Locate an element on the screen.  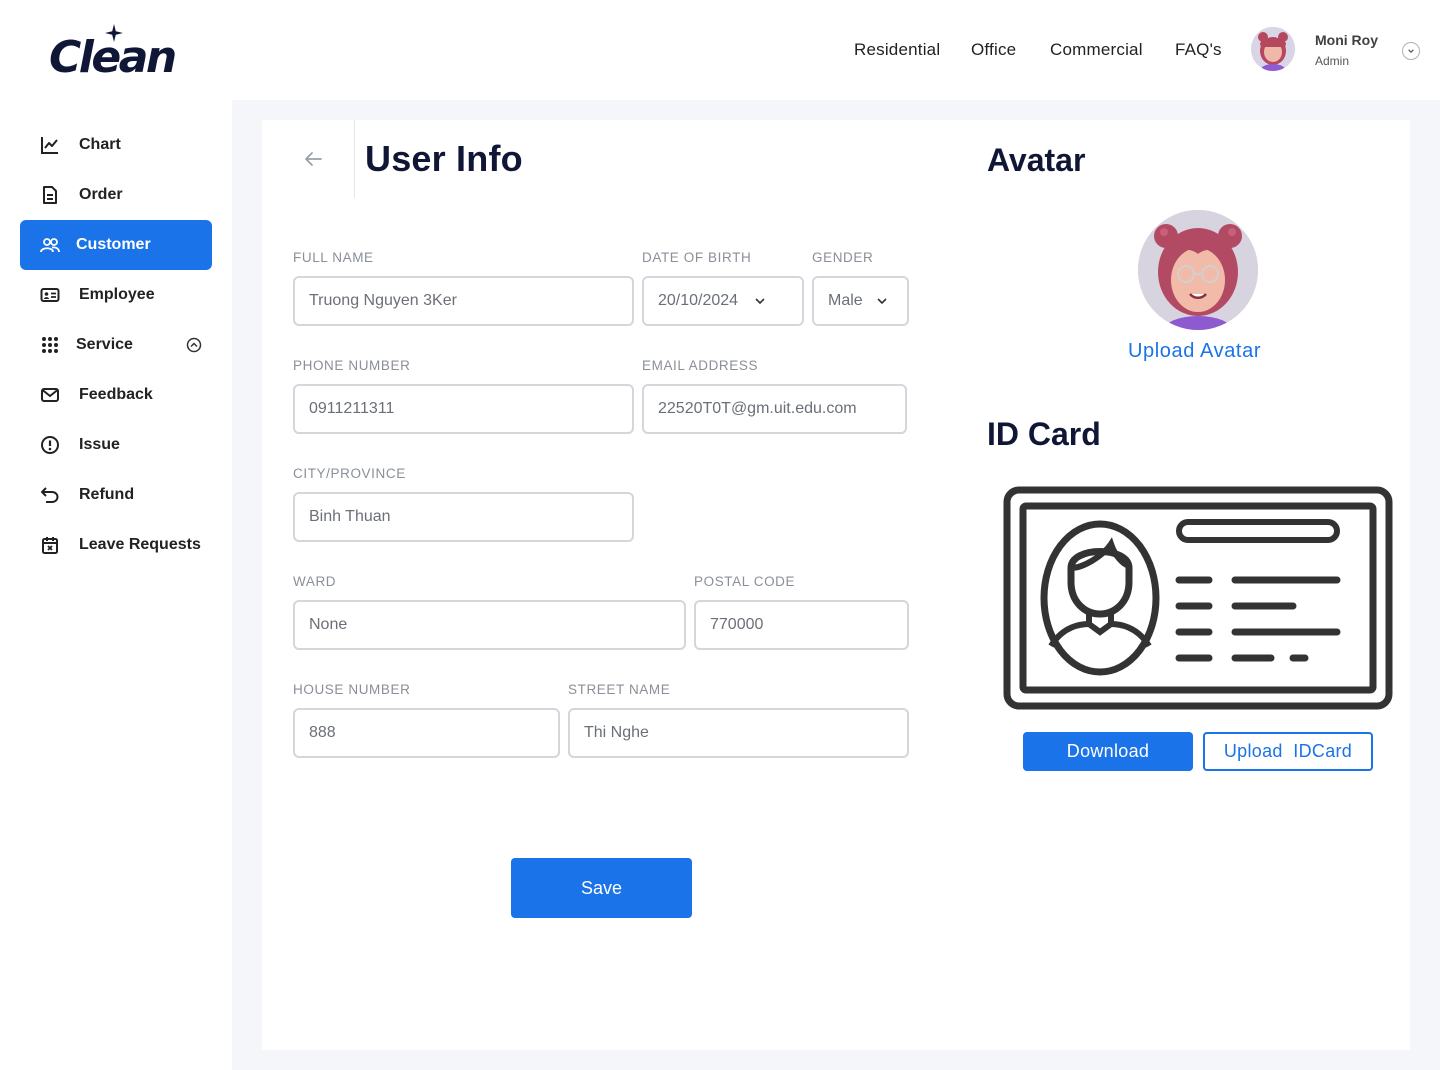
profile-dropdown-button is located at coordinates (1411, 51).